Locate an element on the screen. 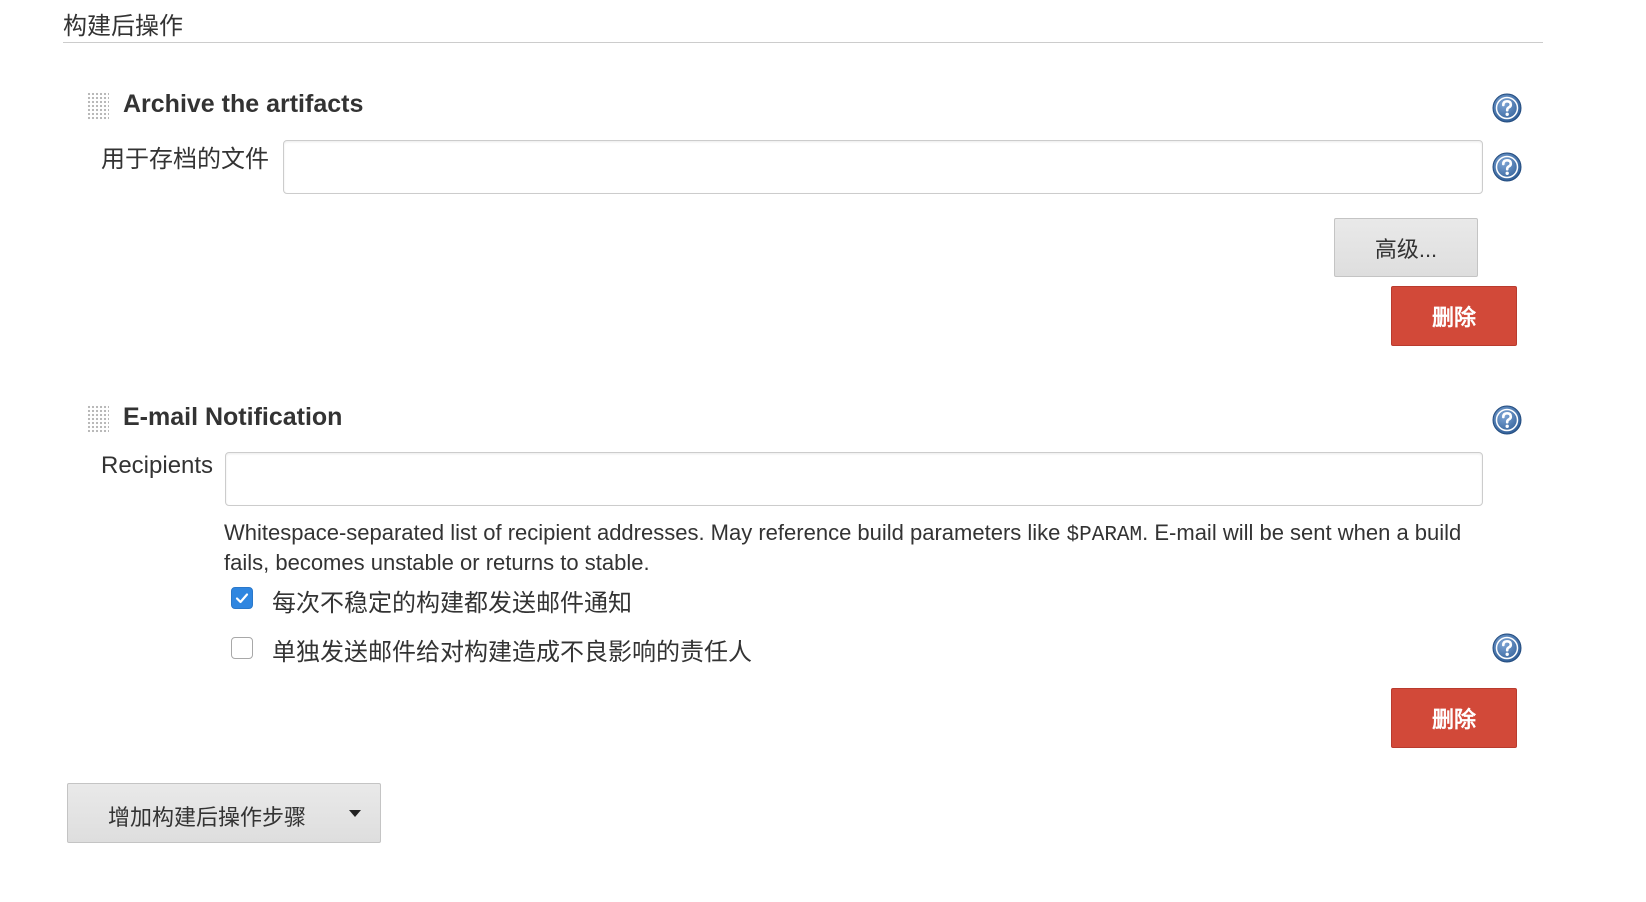  checkmark-icon is located at coordinates (242, 598).